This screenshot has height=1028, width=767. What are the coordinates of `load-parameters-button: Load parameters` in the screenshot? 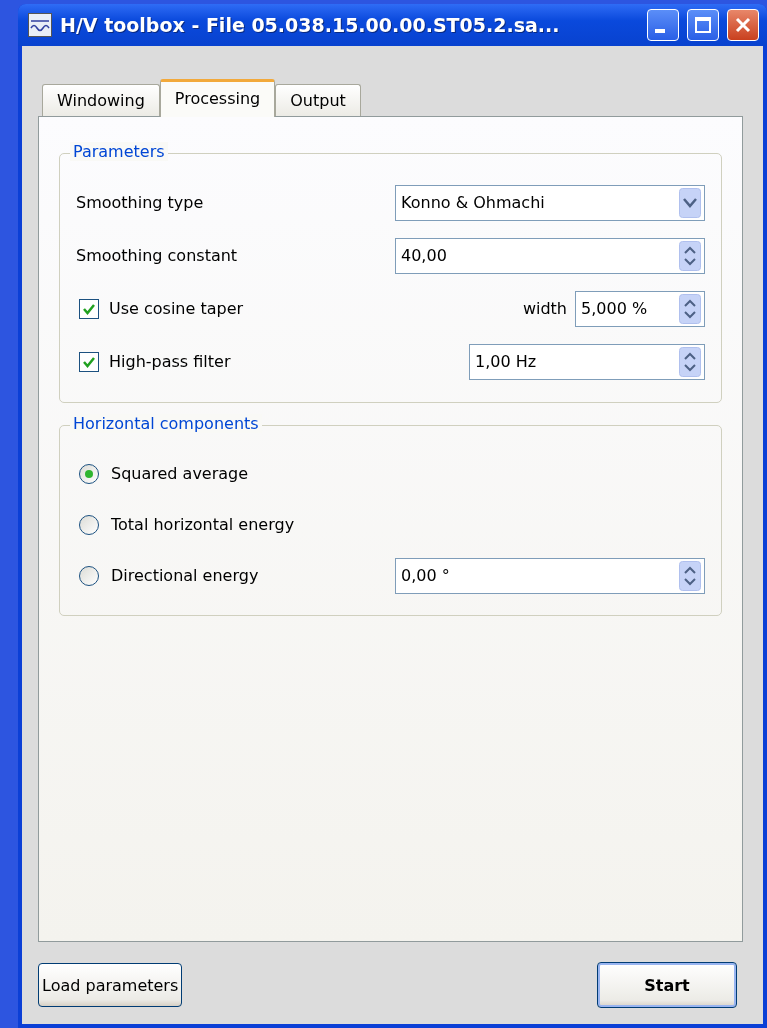 It's located at (110, 985).